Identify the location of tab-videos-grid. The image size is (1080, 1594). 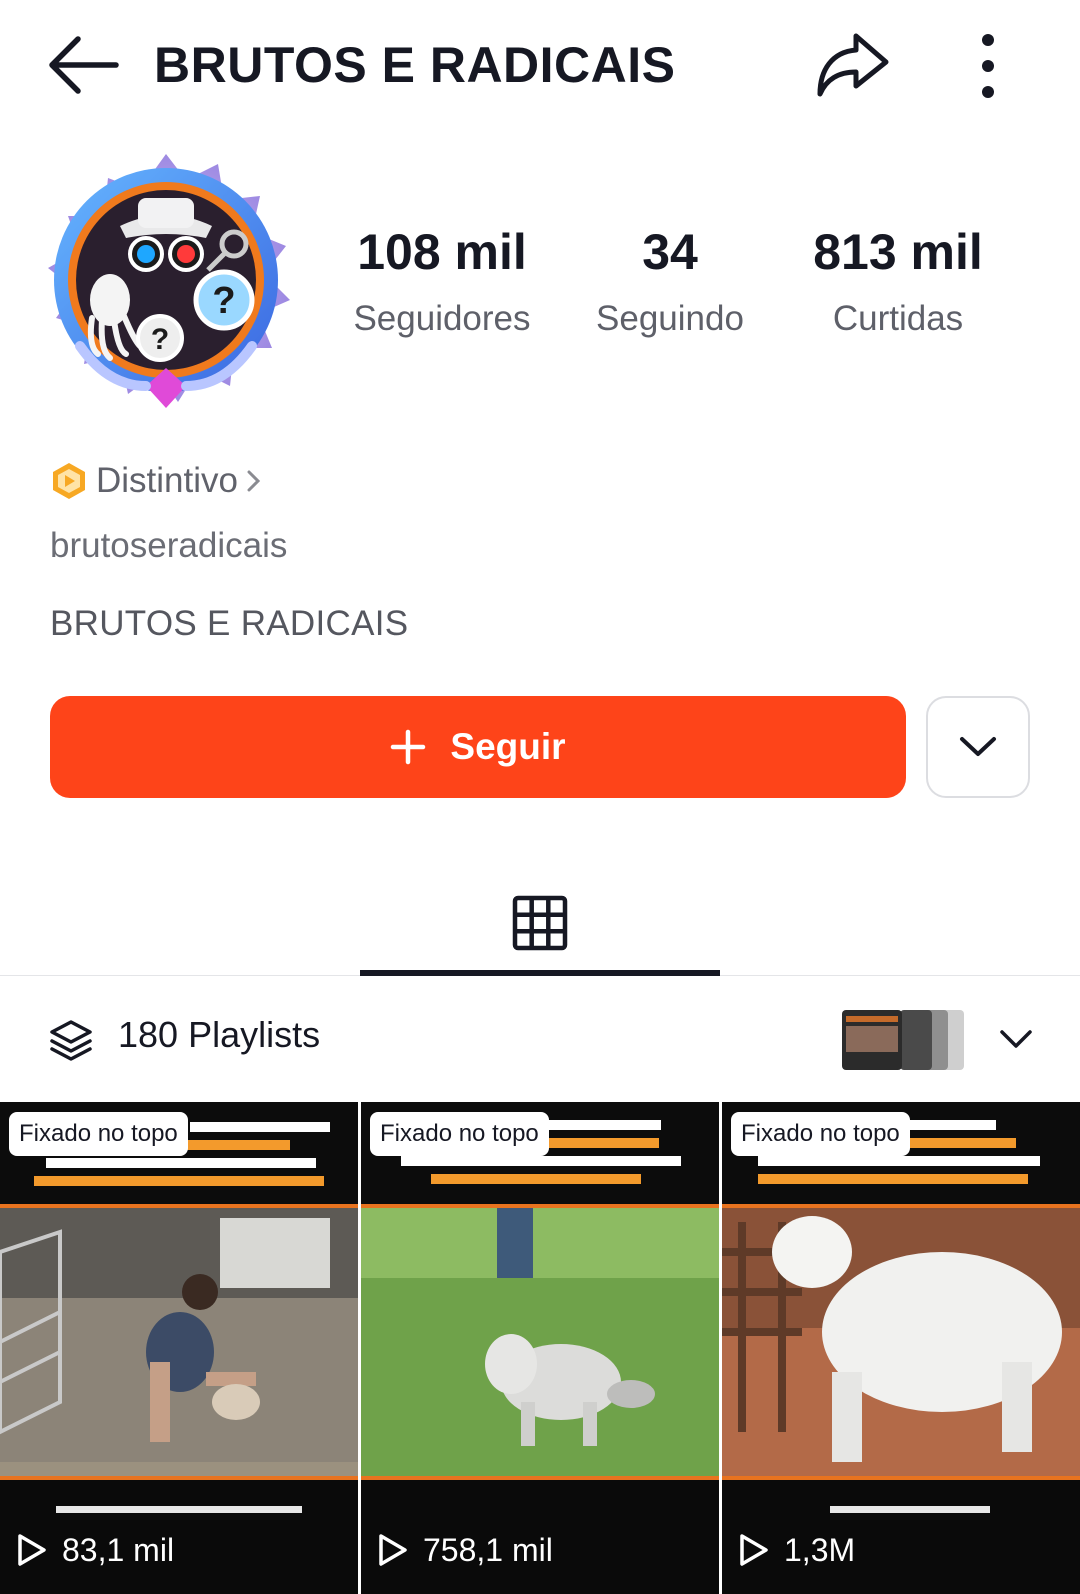
(540, 923).